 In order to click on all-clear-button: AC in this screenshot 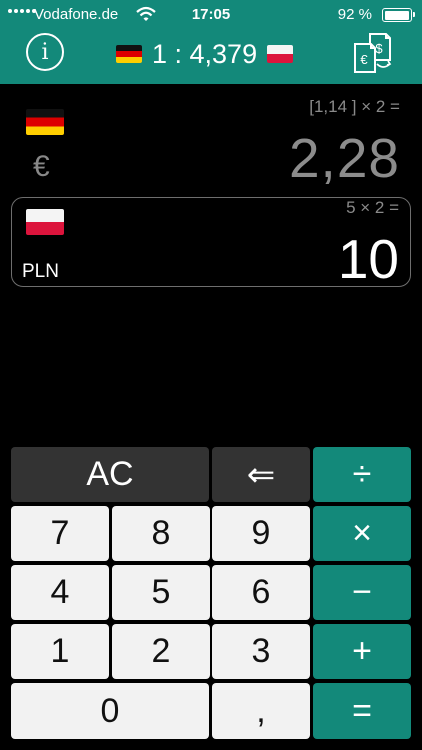, I will do `click(110, 474)`.